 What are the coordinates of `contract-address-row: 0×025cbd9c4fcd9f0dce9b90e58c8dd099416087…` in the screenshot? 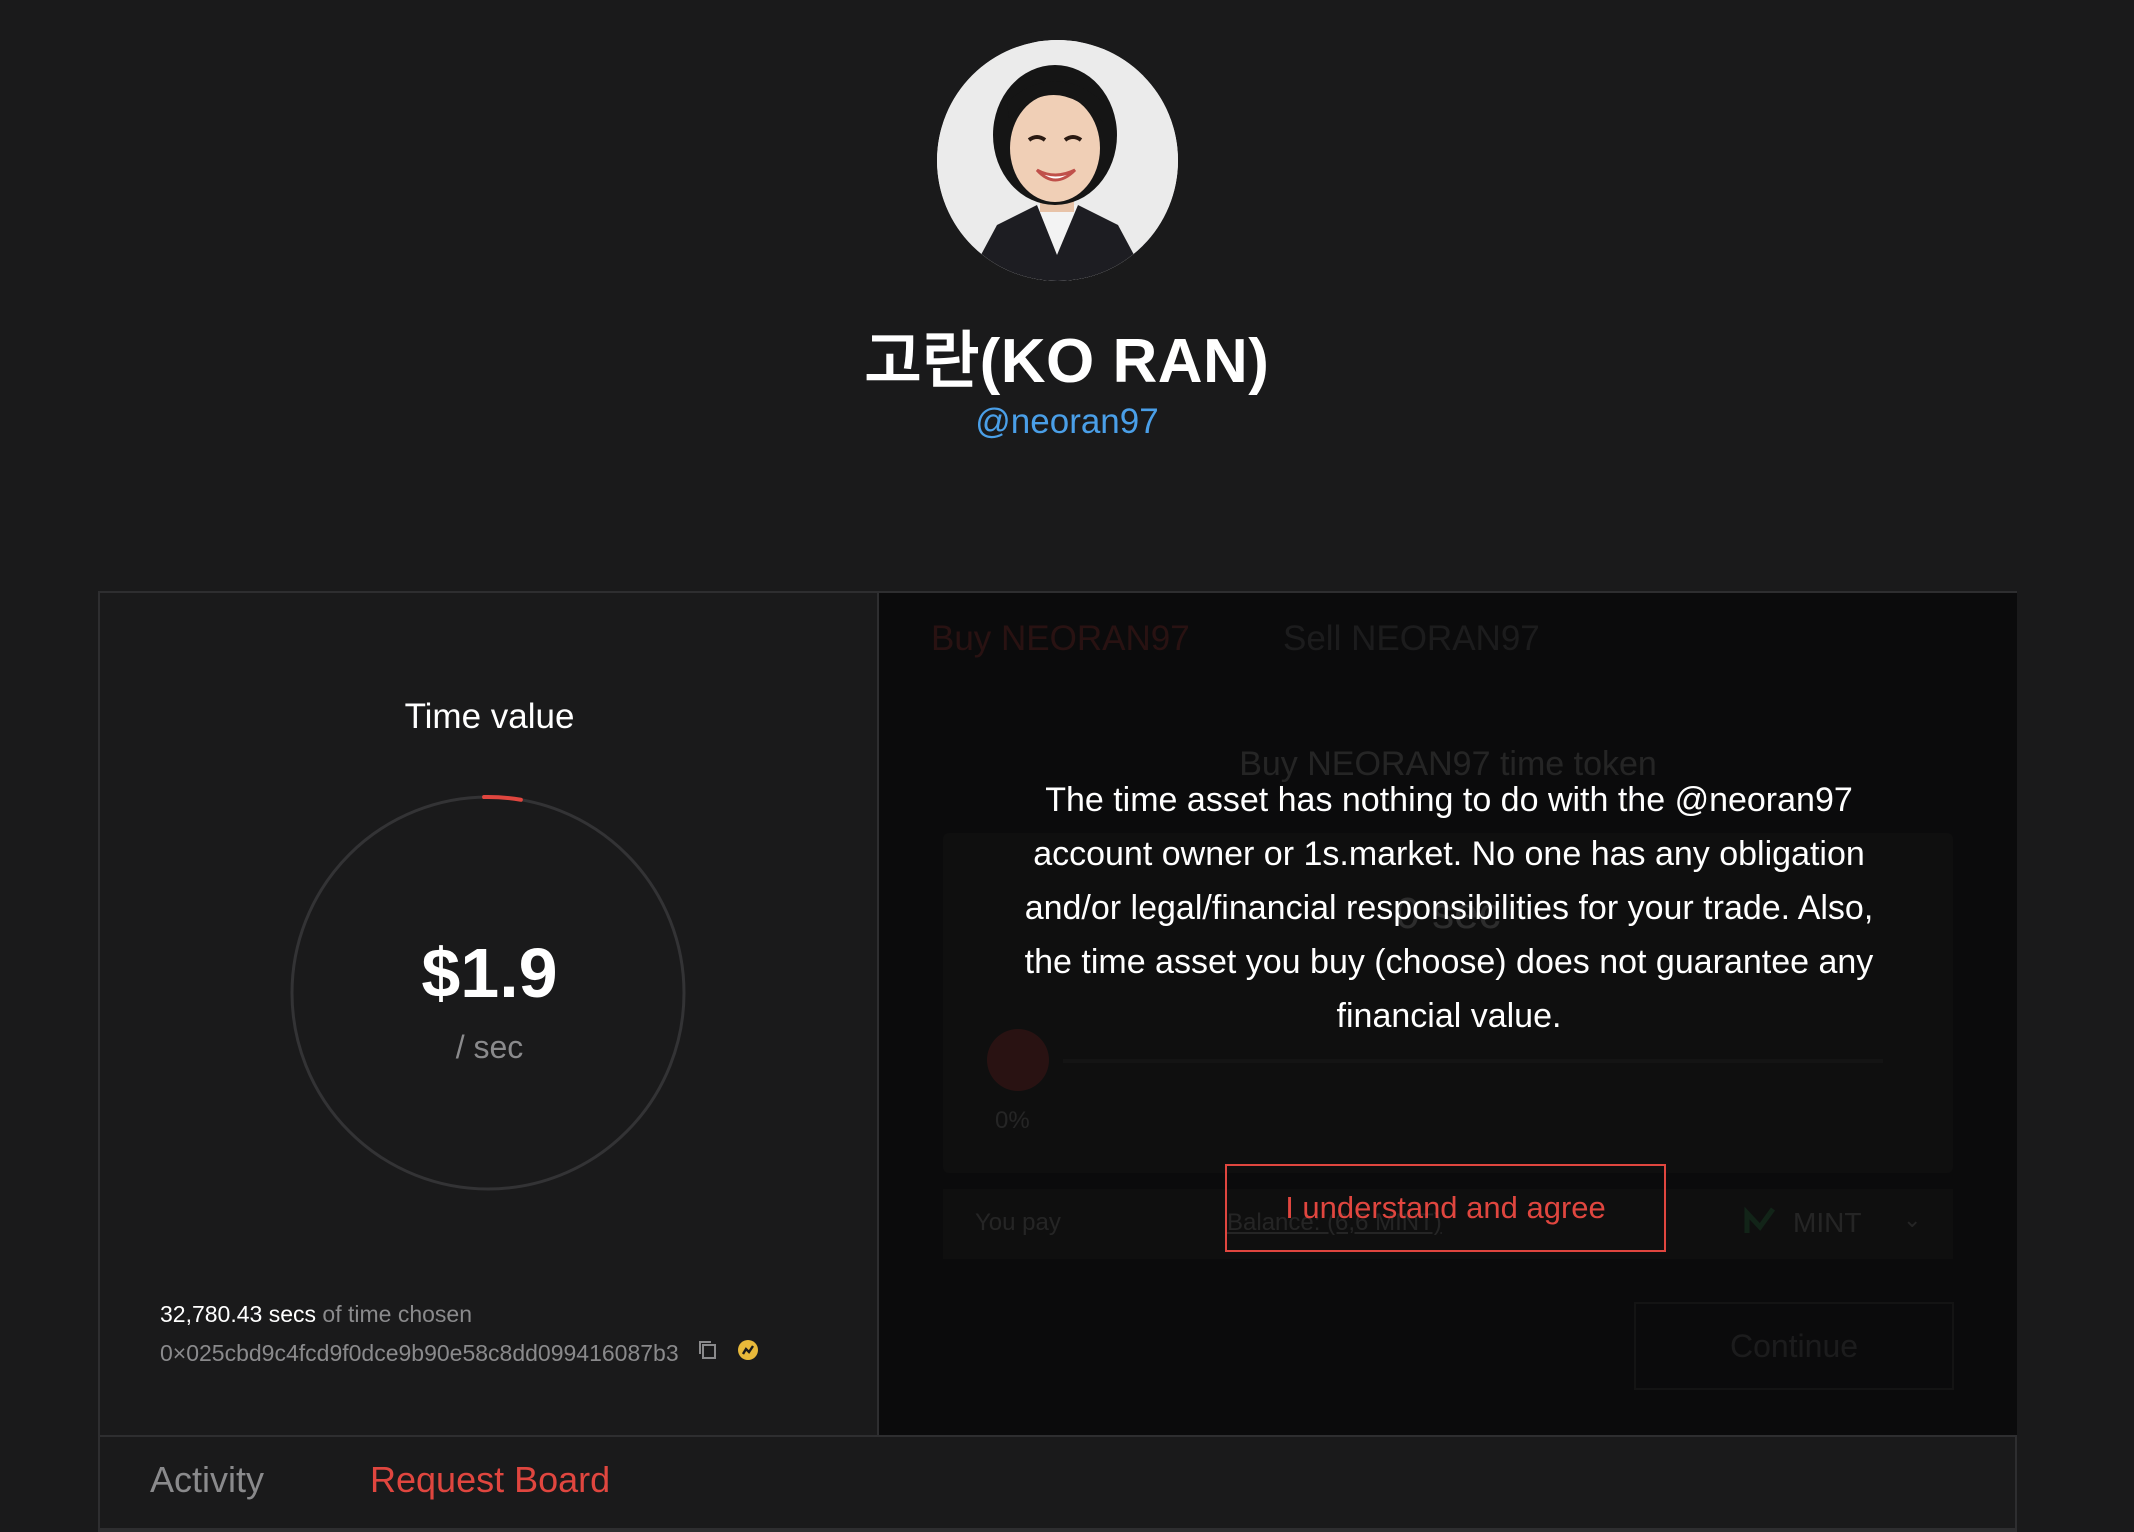 It's located at (459, 1353).